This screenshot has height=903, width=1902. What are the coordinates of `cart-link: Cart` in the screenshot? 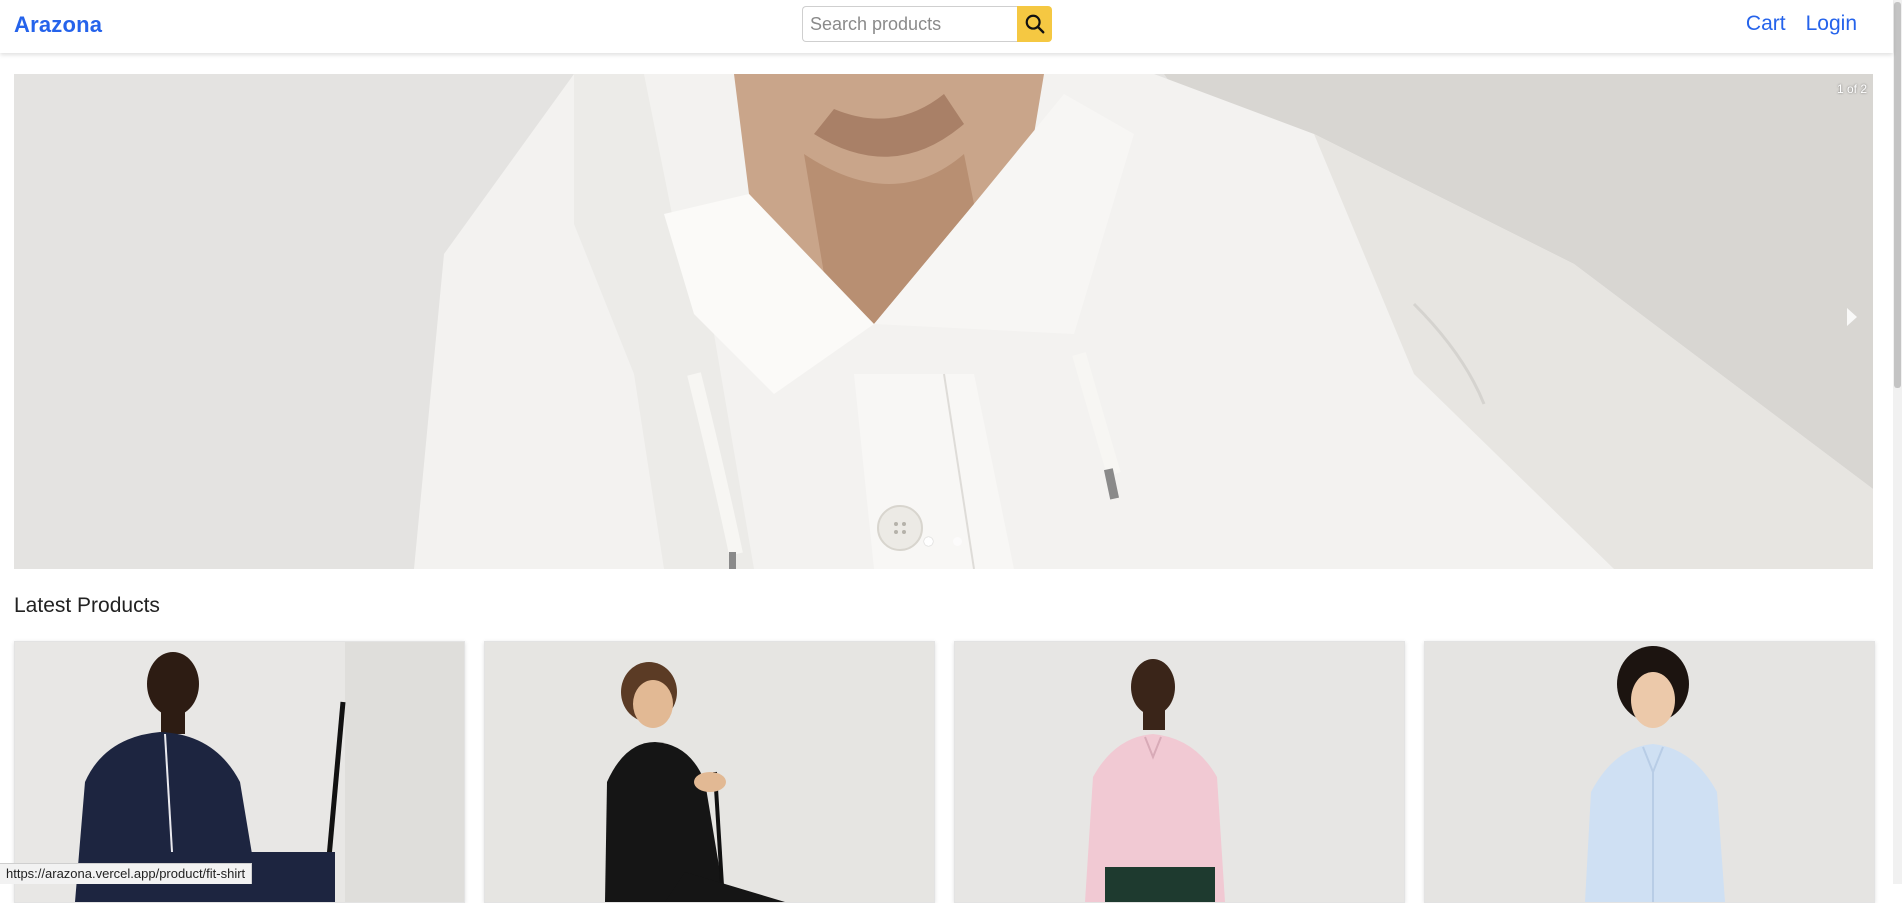 It's located at (1766, 24).